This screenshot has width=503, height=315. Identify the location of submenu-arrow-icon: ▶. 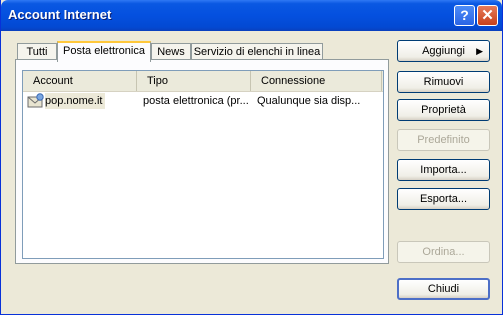
(479, 51).